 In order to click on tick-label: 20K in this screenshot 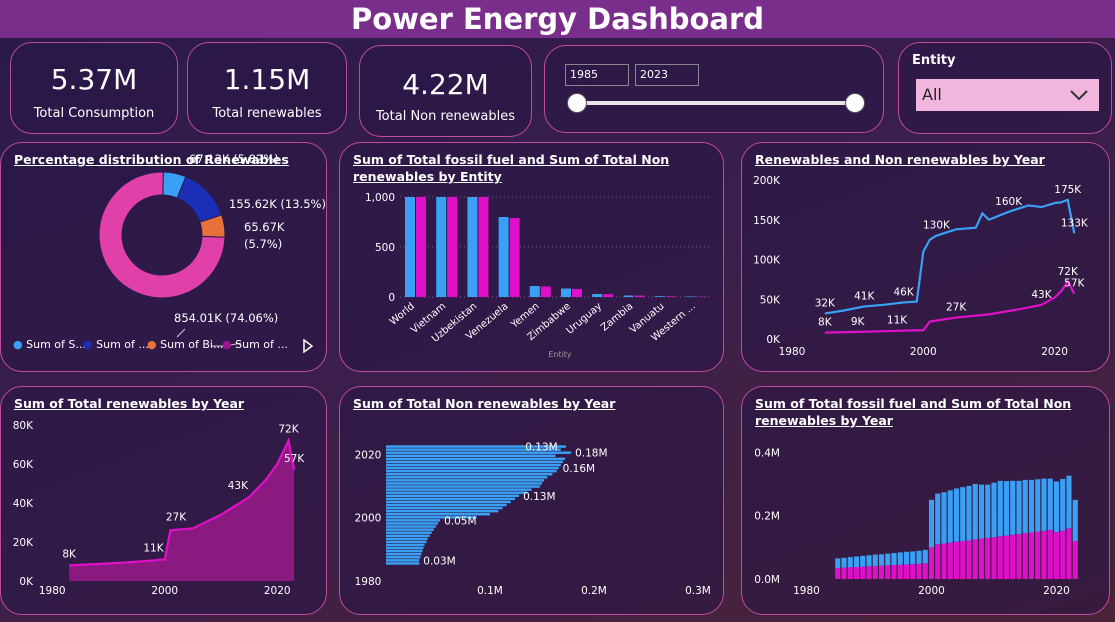, I will do `click(23, 543)`.